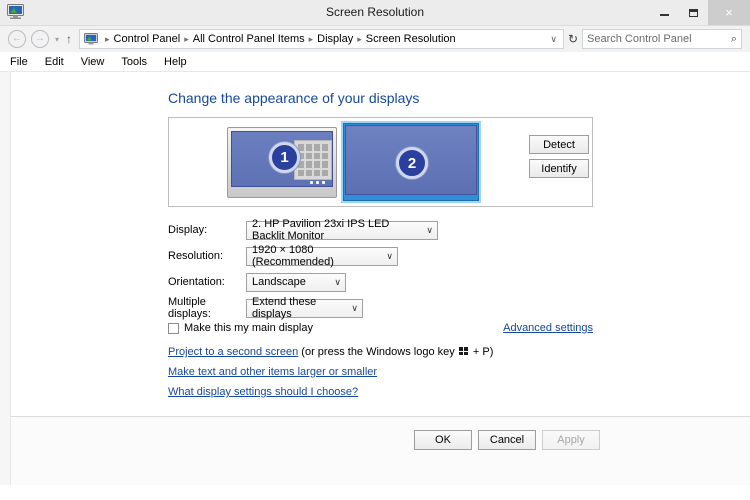 The image size is (750, 500). I want to click on refresh-button: ↻, so click(573, 39).